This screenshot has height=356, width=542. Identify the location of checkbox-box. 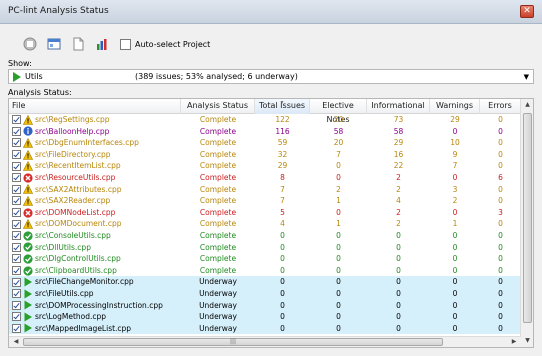
(125, 44).